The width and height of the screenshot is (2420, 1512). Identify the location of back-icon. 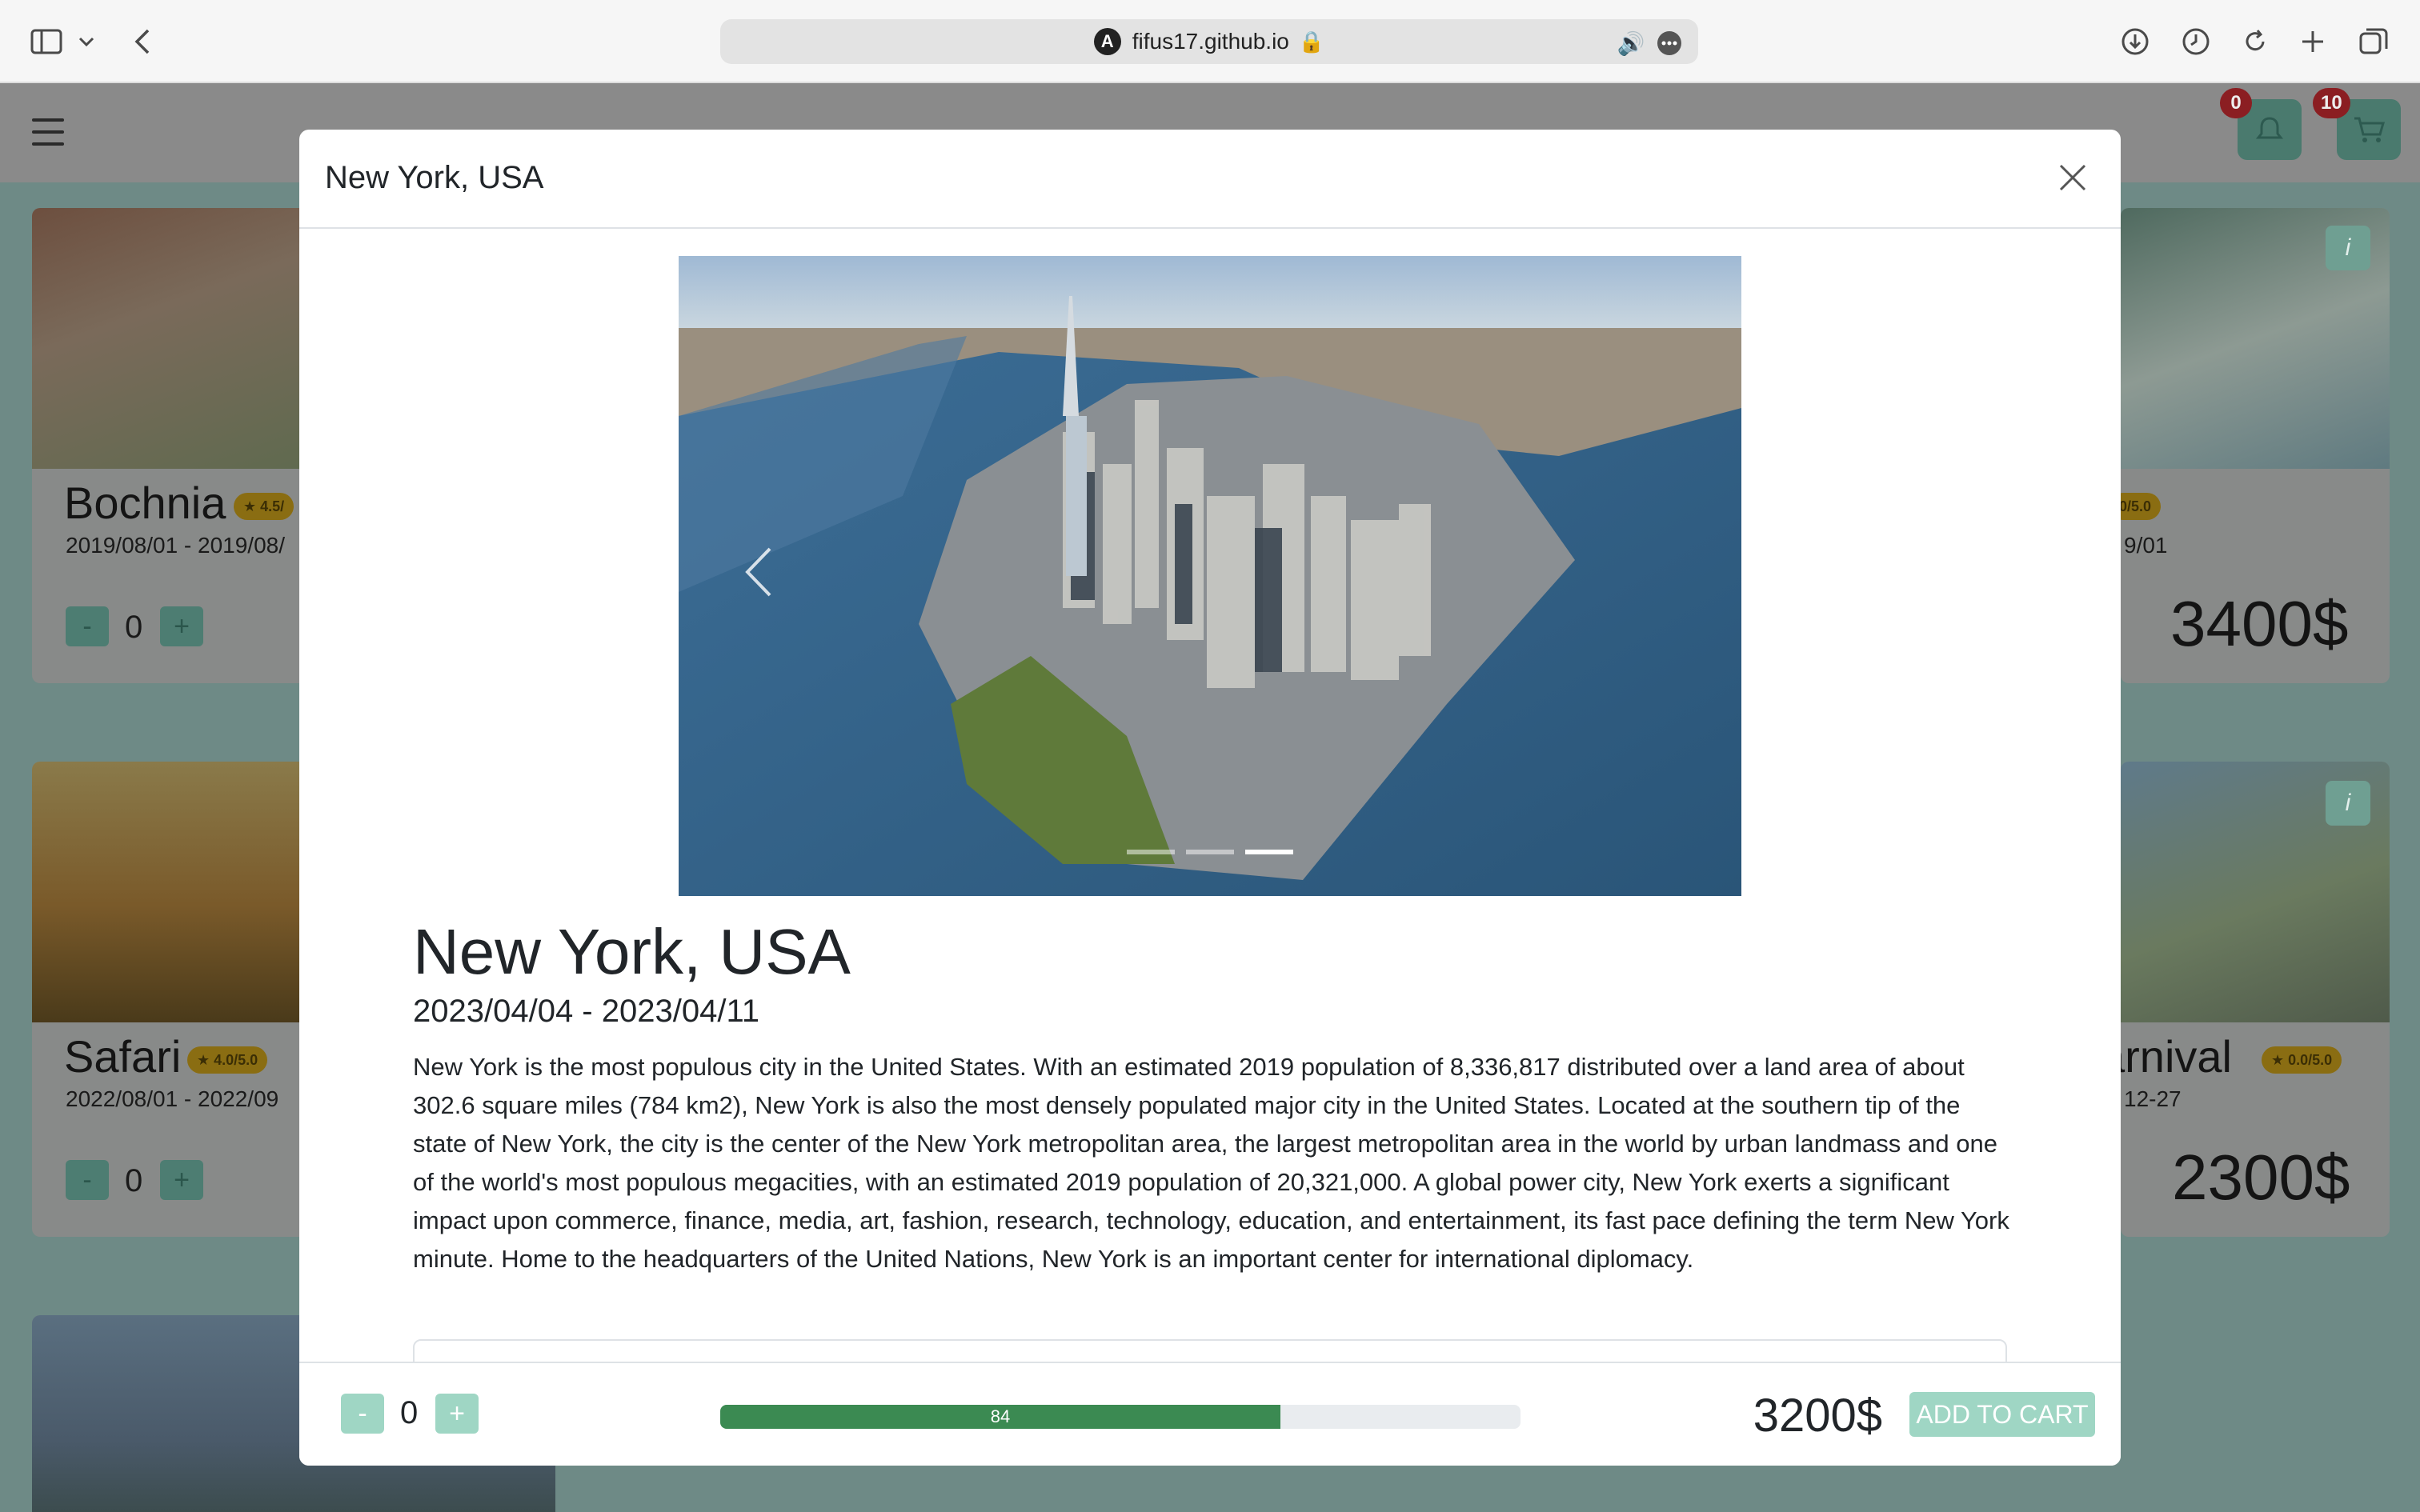
(142, 41).